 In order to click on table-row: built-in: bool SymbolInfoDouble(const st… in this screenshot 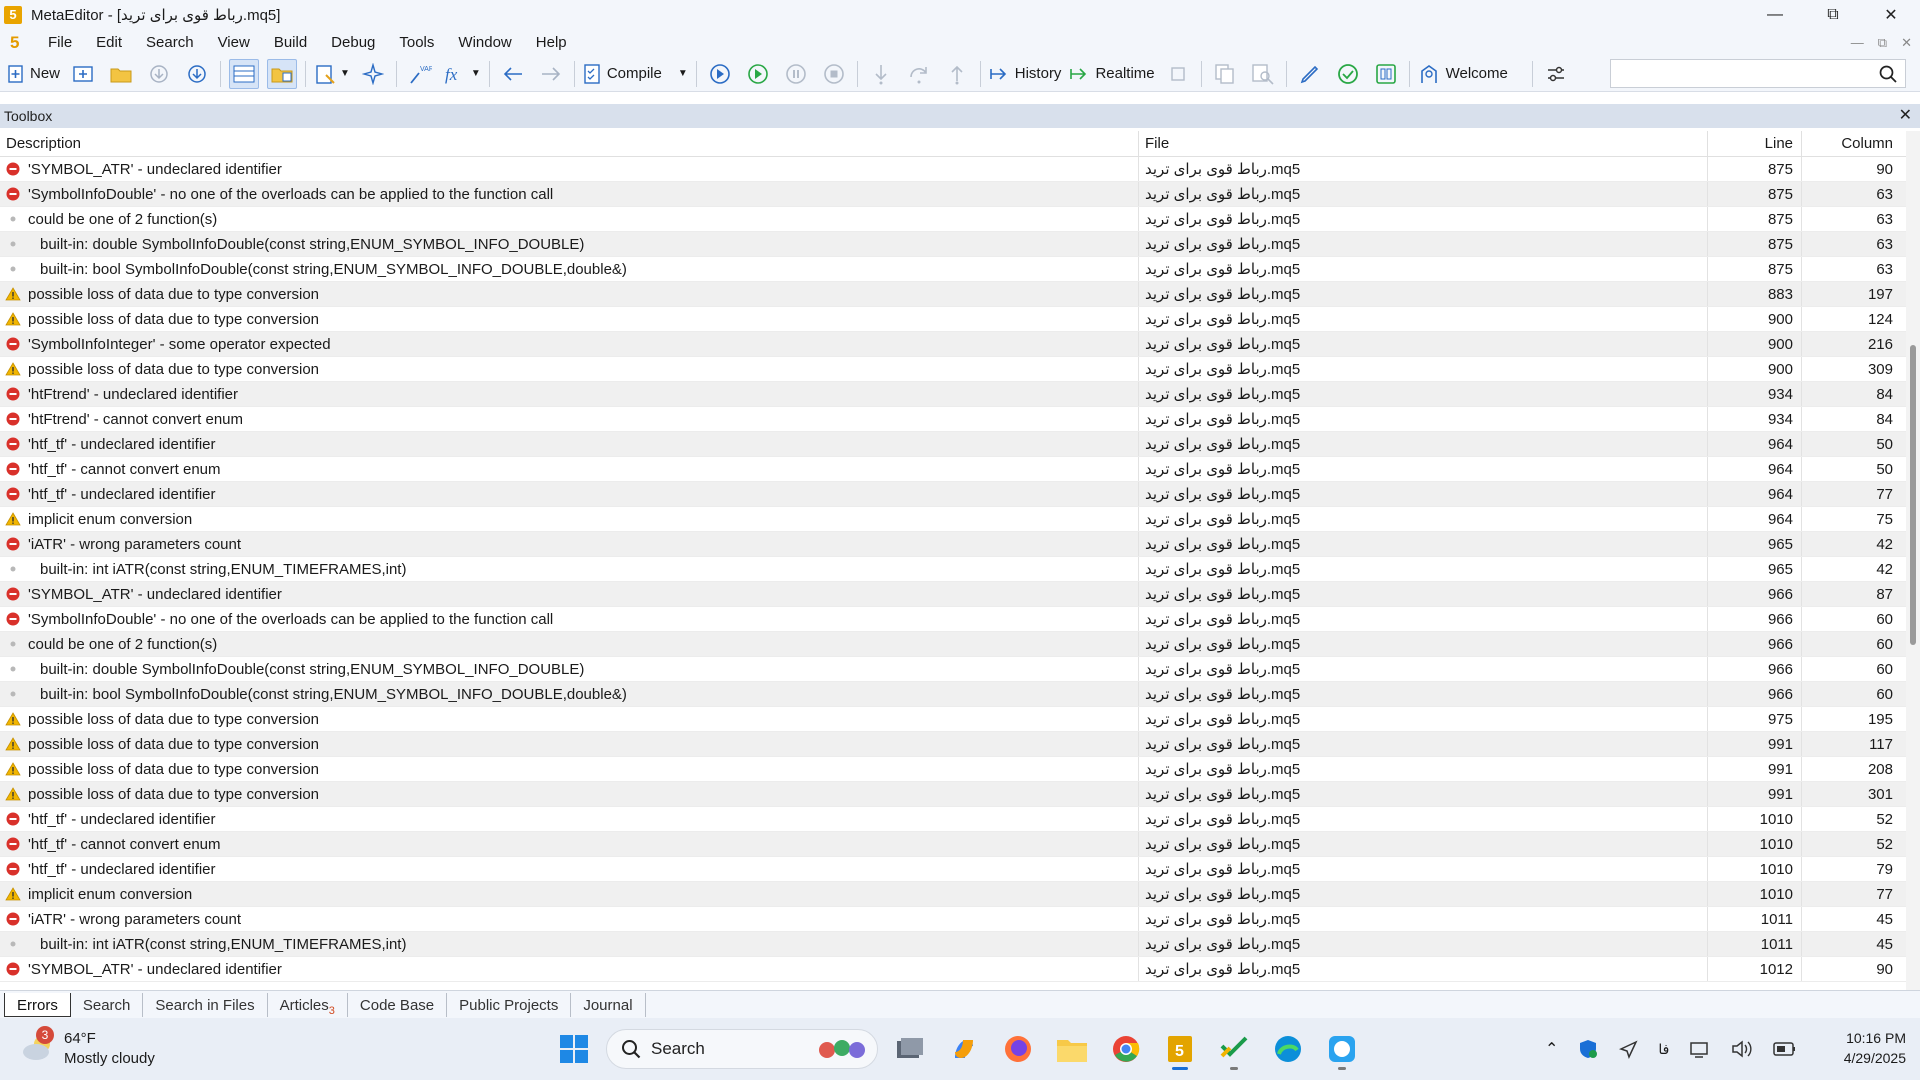, I will do `click(953, 269)`.